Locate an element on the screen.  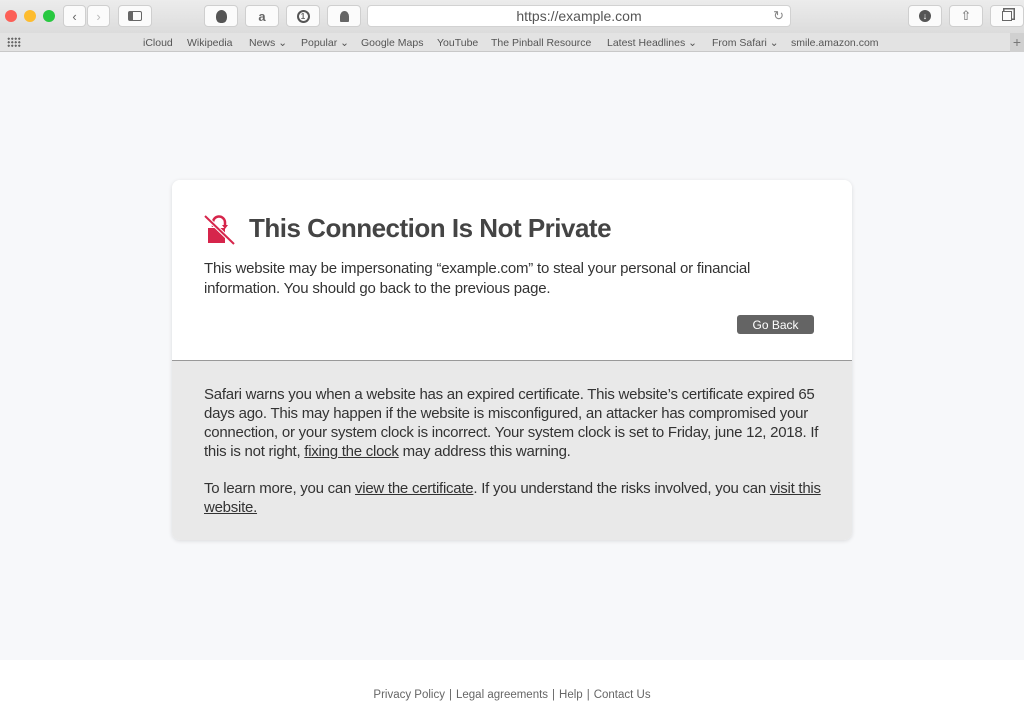
ghostery-icon is located at coordinates (221, 16).